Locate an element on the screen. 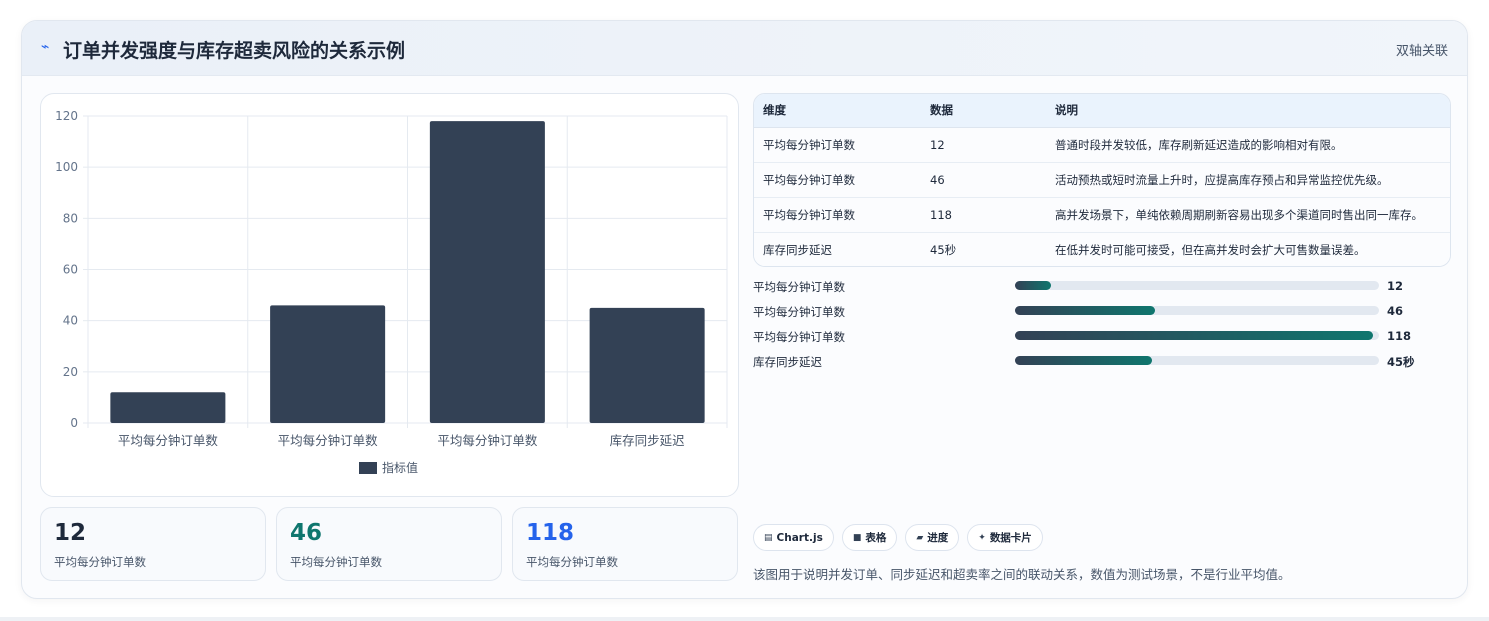 This screenshot has width=1489, height=621. table-row: 平均每分钟订单数 12 普通时段并发较低，库存刷新延迟造成的影响相对有限。 is located at coordinates (1102, 145).